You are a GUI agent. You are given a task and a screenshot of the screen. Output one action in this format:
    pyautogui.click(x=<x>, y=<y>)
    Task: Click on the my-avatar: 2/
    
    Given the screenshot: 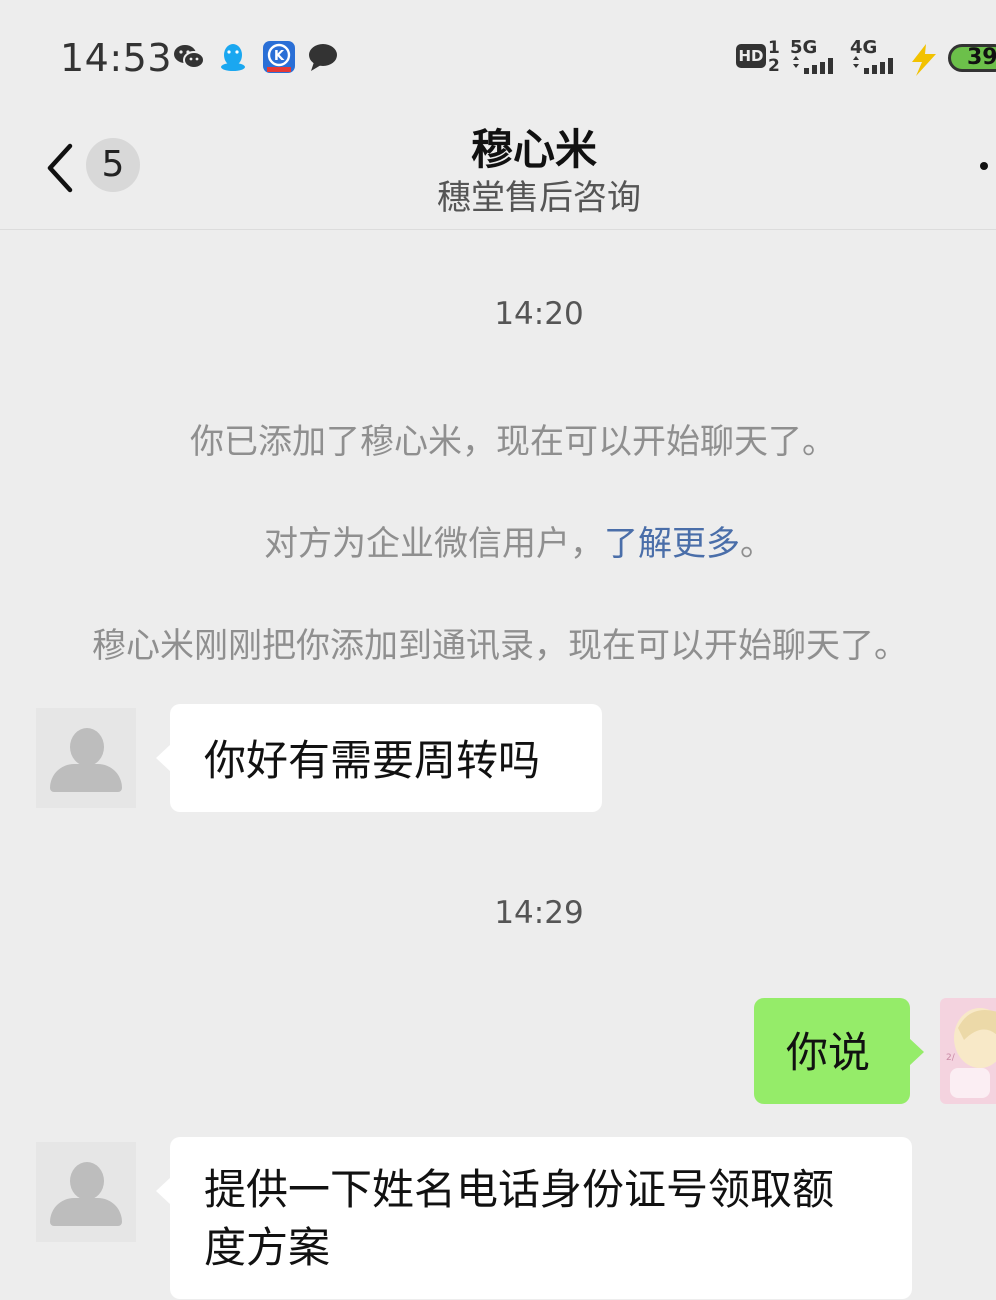 What is the action you would take?
    pyautogui.click(x=968, y=1051)
    